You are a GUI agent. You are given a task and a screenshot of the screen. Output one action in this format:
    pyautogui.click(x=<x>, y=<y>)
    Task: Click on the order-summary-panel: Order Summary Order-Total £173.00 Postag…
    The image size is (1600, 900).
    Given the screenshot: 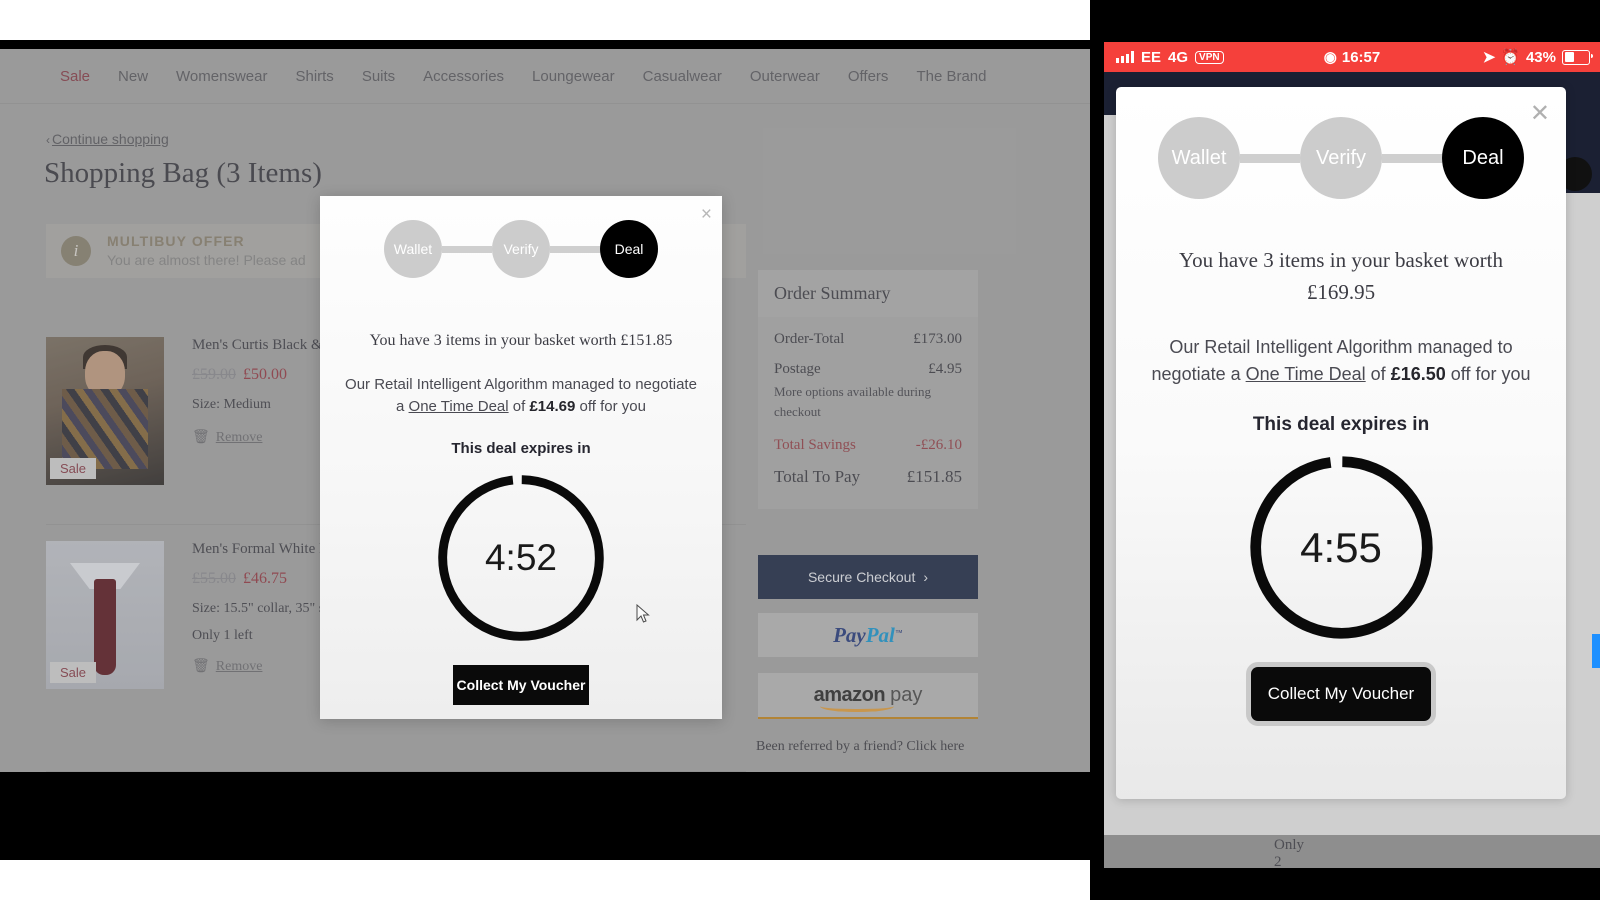 What is the action you would take?
    pyautogui.click(x=868, y=389)
    